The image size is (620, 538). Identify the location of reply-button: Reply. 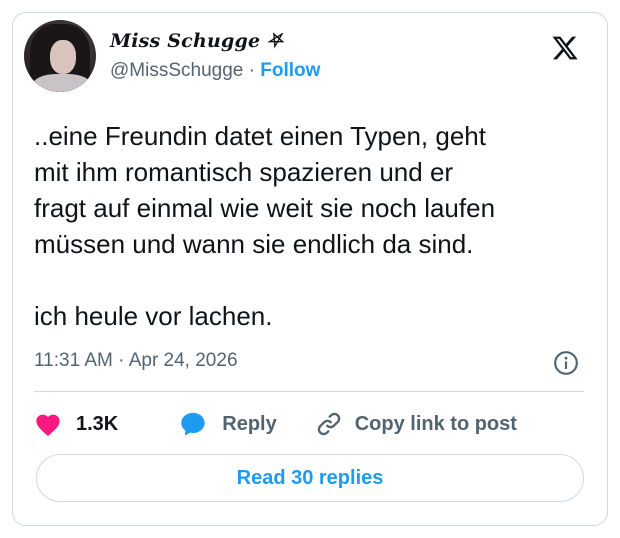
(227, 424).